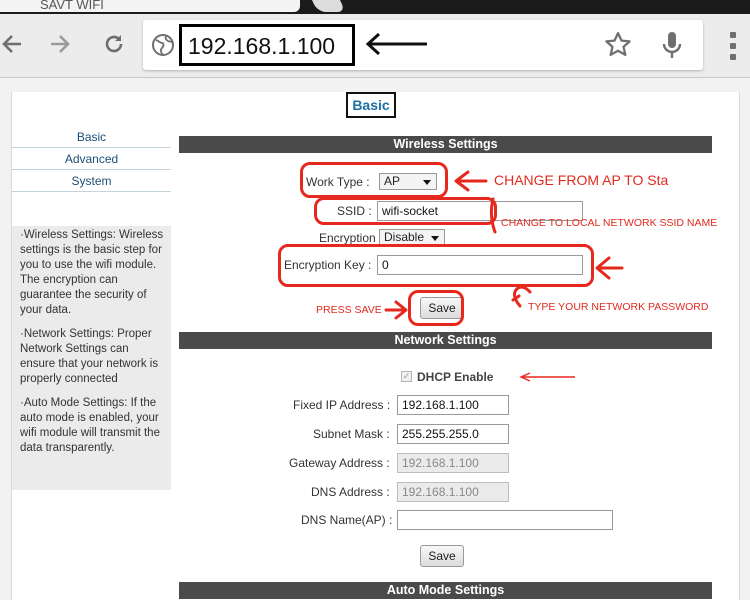  Describe the element at coordinates (504, 276) in the screenshot. I see `annotation-arrows` at that location.